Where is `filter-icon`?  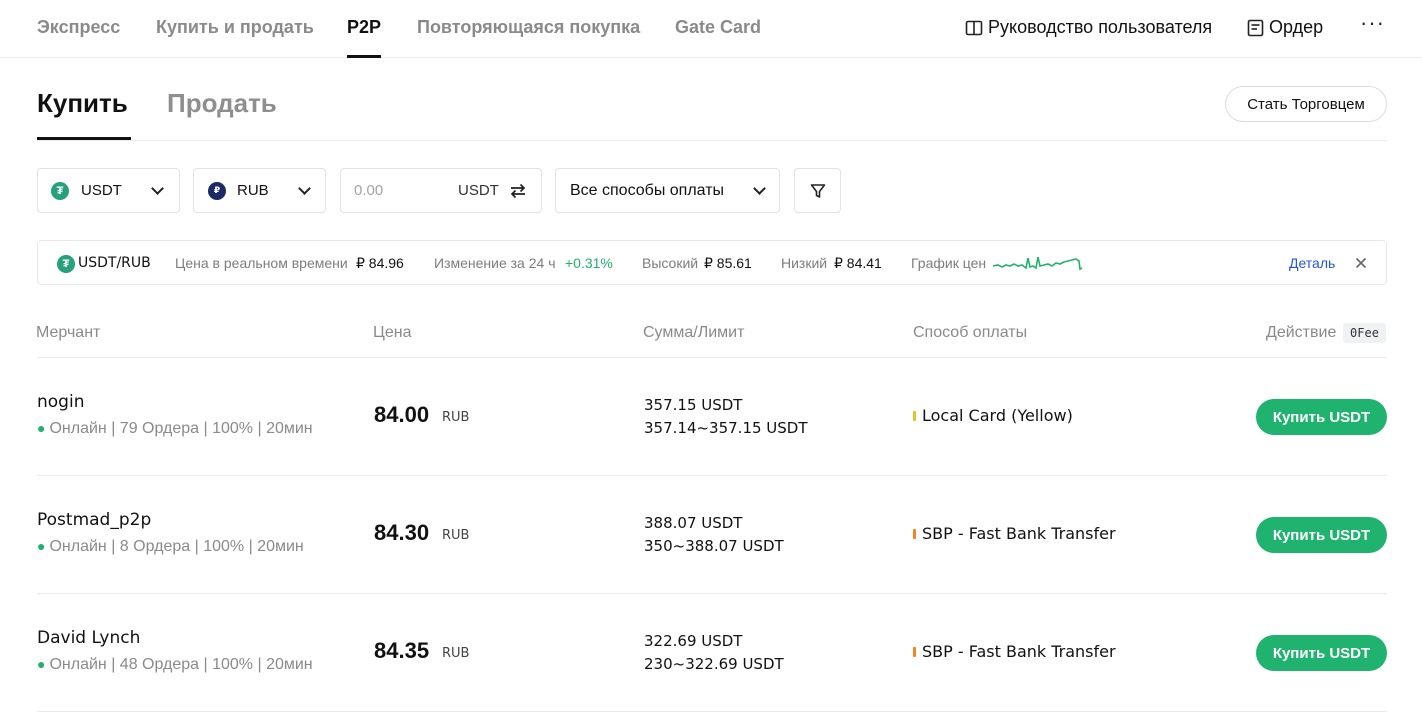 filter-icon is located at coordinates (817, 190).